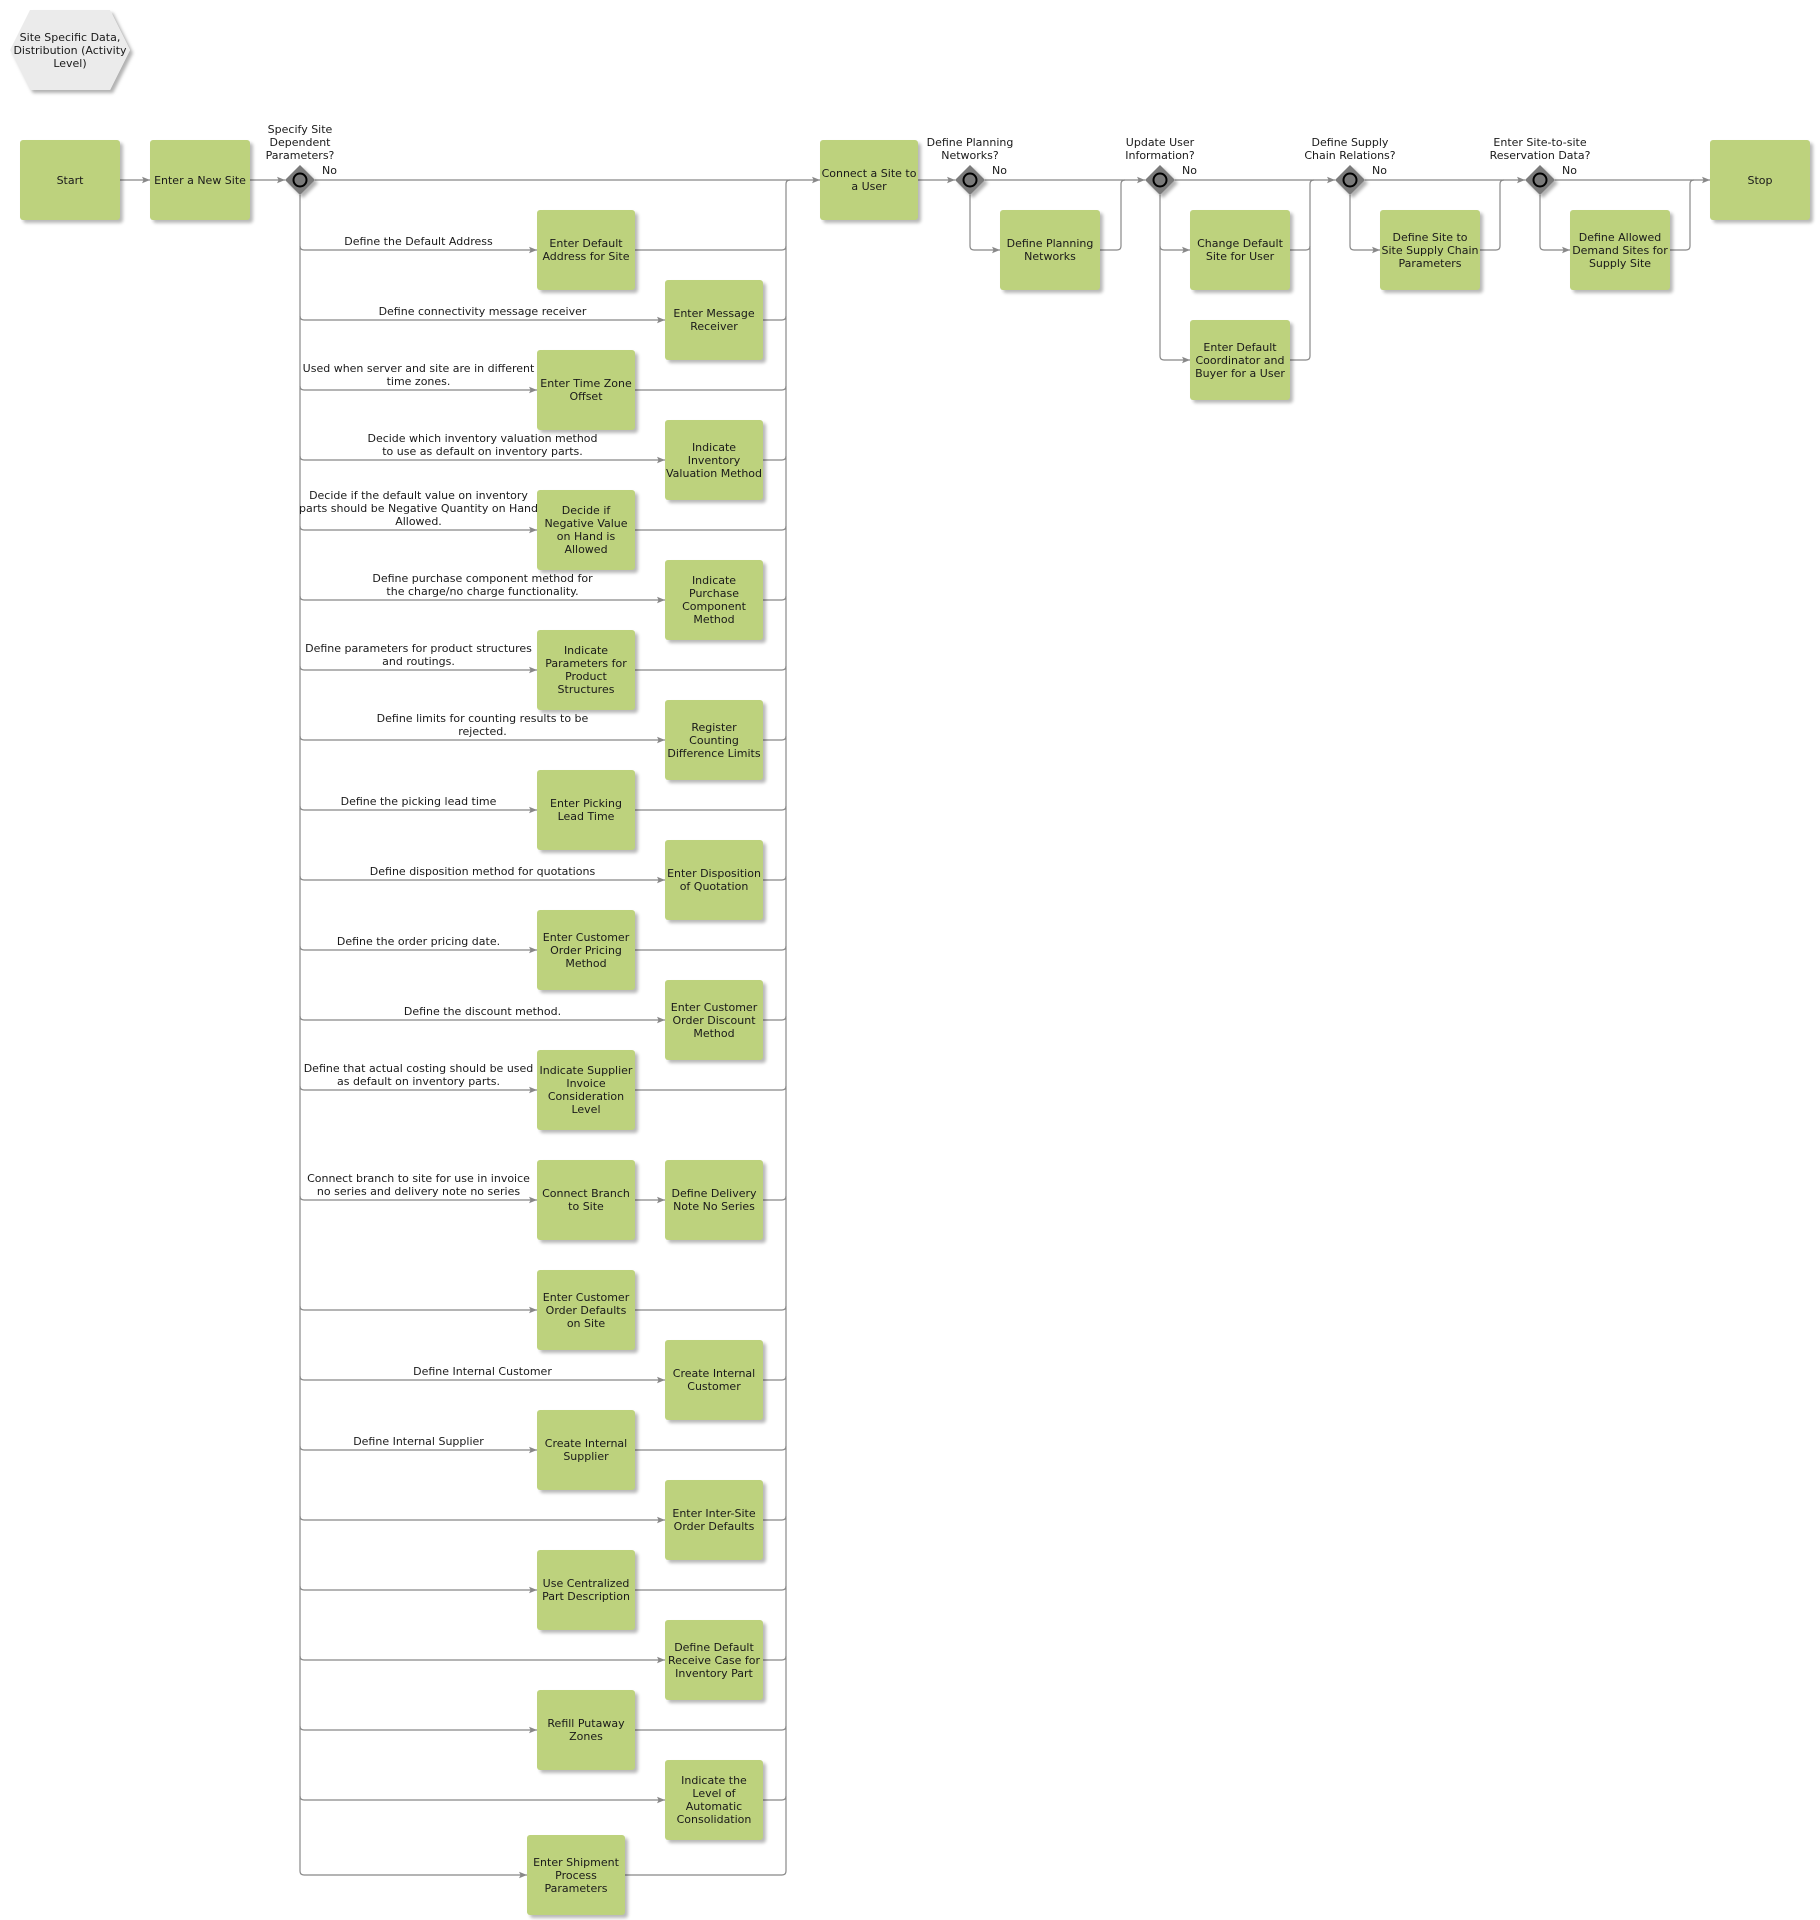 The image size is (1820, 1920). I want to click on task-param-9-0-label: Enter Disposition of Quotation, so click(714, 880).